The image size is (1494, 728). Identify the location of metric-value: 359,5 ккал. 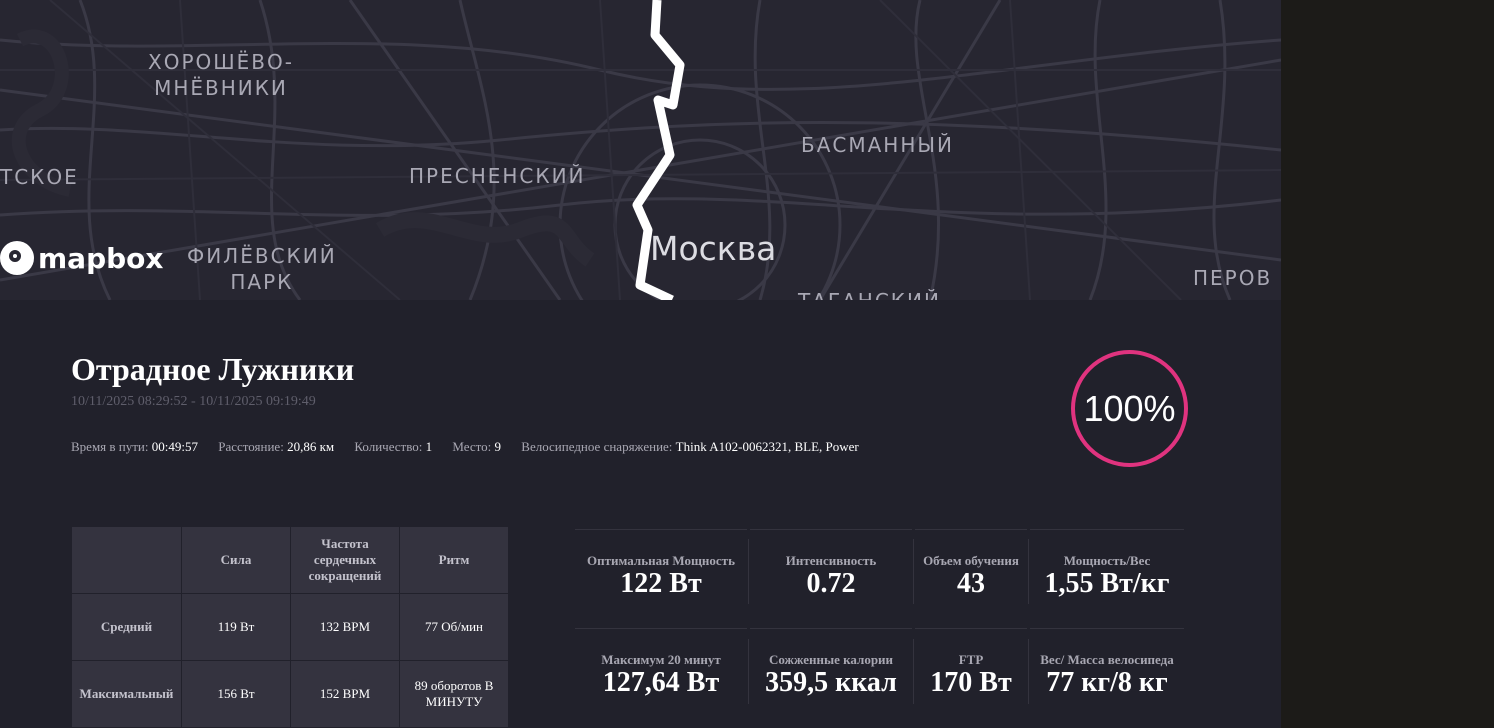
(831, 682).